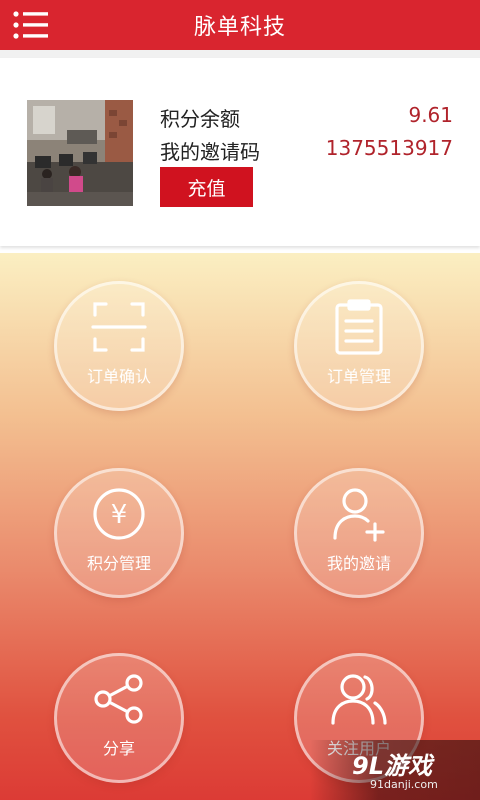  I want to click on share-icon, so click(118, 699).